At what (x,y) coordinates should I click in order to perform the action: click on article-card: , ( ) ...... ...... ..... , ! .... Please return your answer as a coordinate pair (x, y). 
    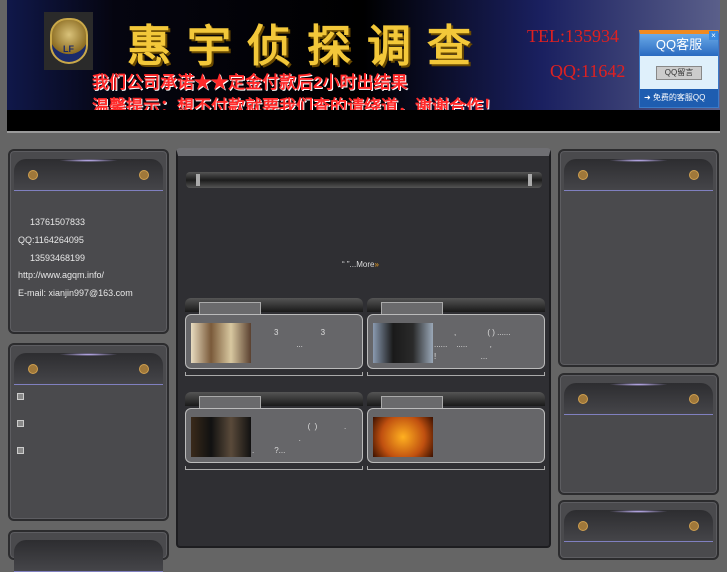
    Looking at the image, I should click on (456, 340).